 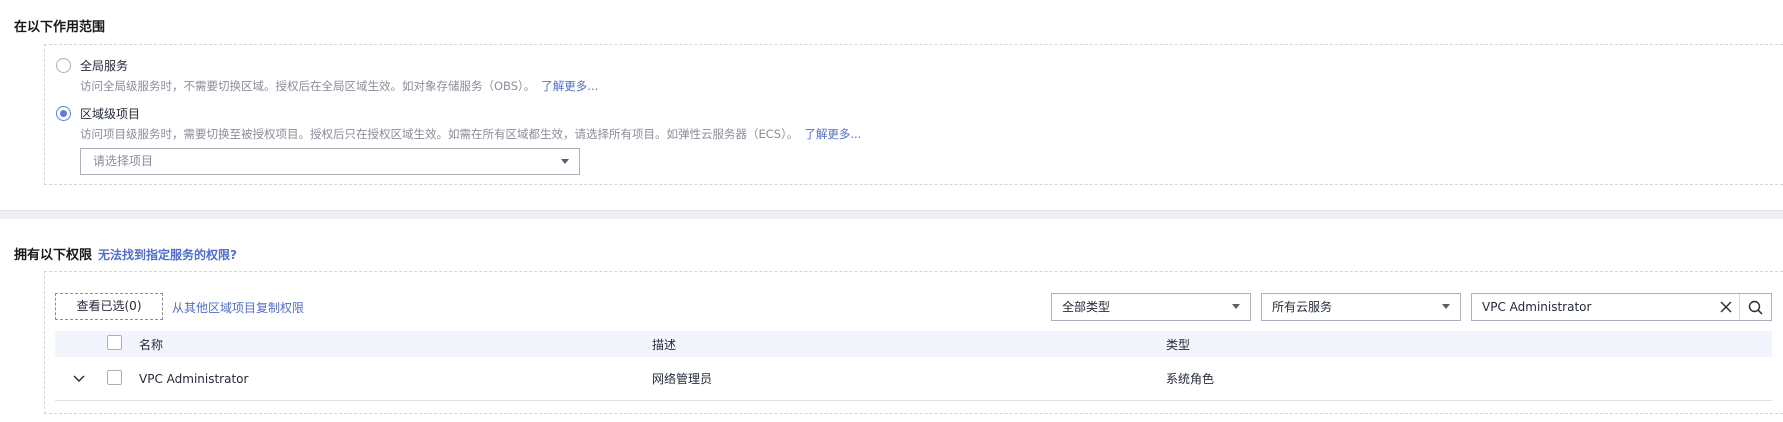 I want to click on table-row: VPC Administrator 网络管理员 系统角色, so click(x=913, y=379).